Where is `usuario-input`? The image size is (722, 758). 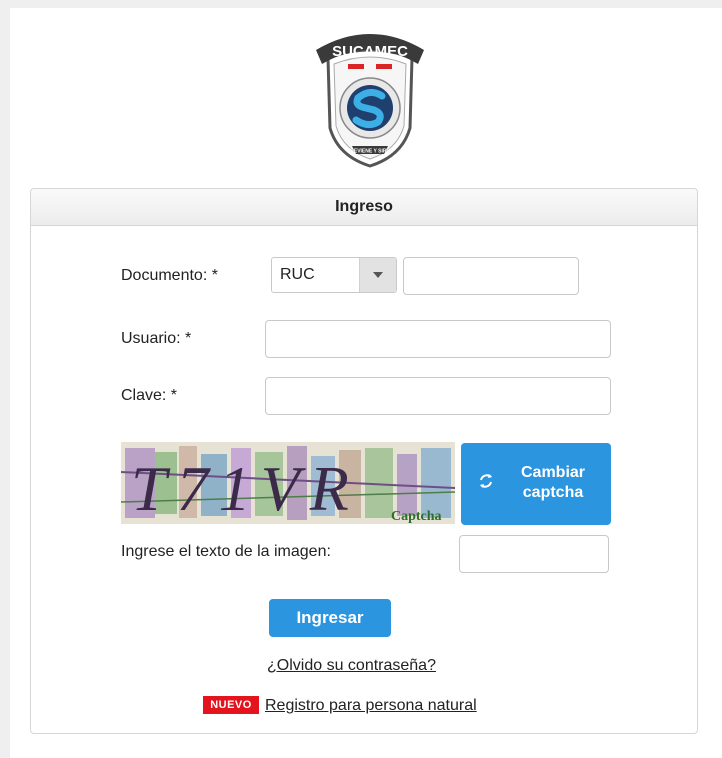 usuario-input is located at coordinates (438, 339).